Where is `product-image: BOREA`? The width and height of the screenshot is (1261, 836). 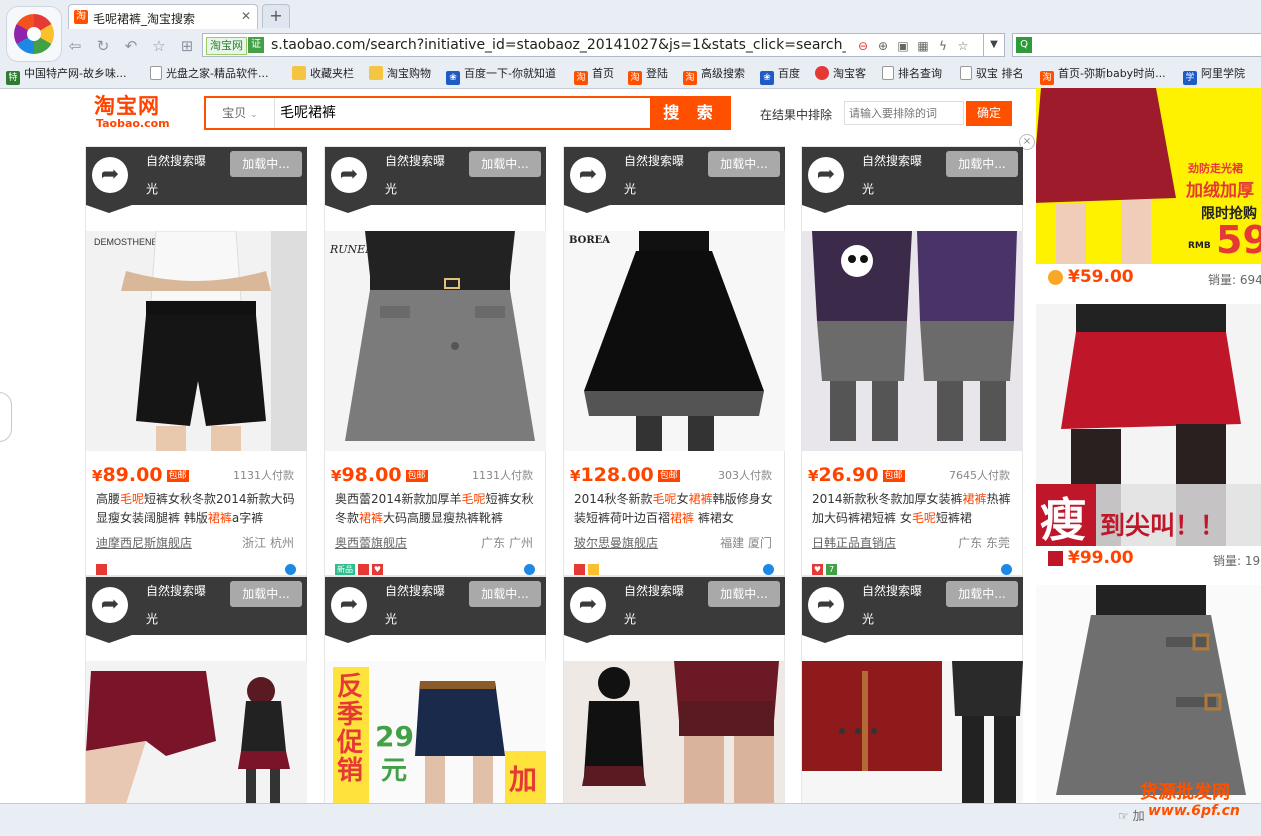 product-image: BOREA is located at coordinates (674, 341).